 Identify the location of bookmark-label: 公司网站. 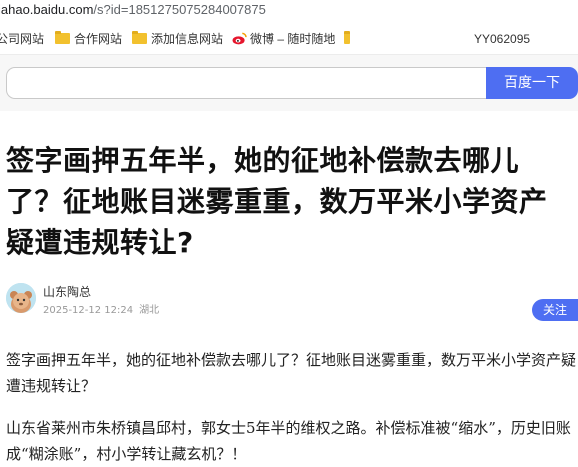
(22, 39).